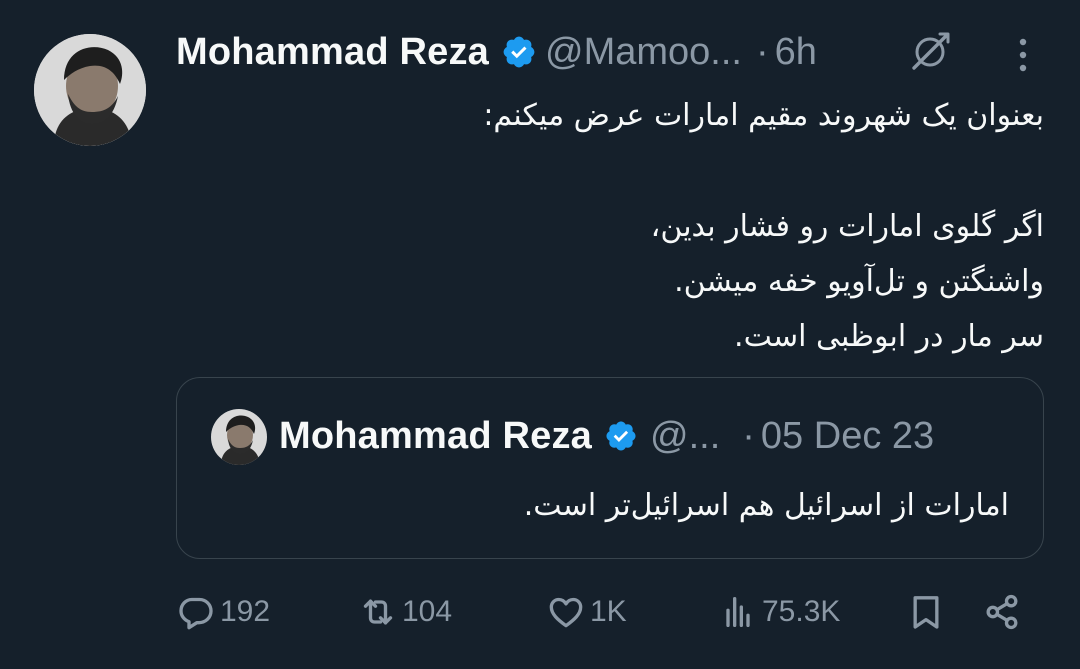  I want to click on repost-button: 104, so click(405, 612).